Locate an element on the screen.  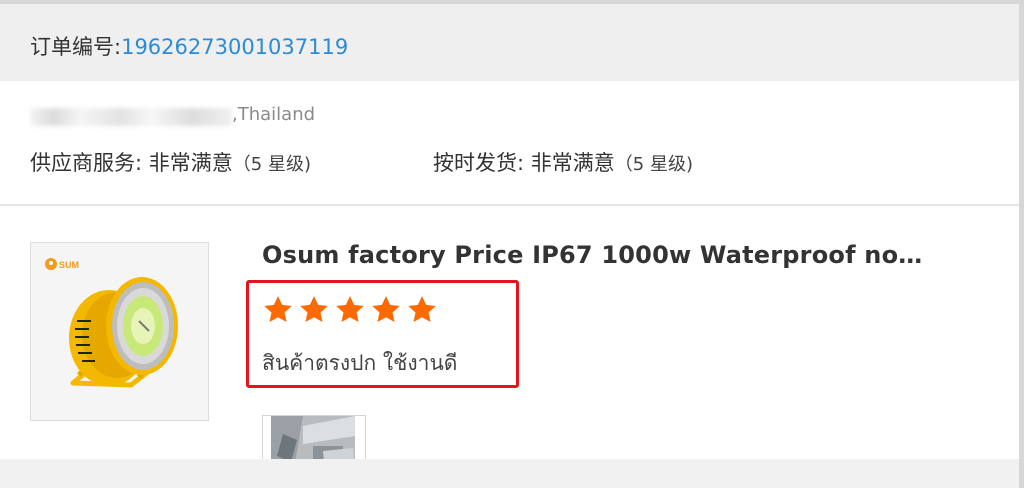
order-number-row: 订单编号:19626273001037119 is located at coordinates (189, 46).